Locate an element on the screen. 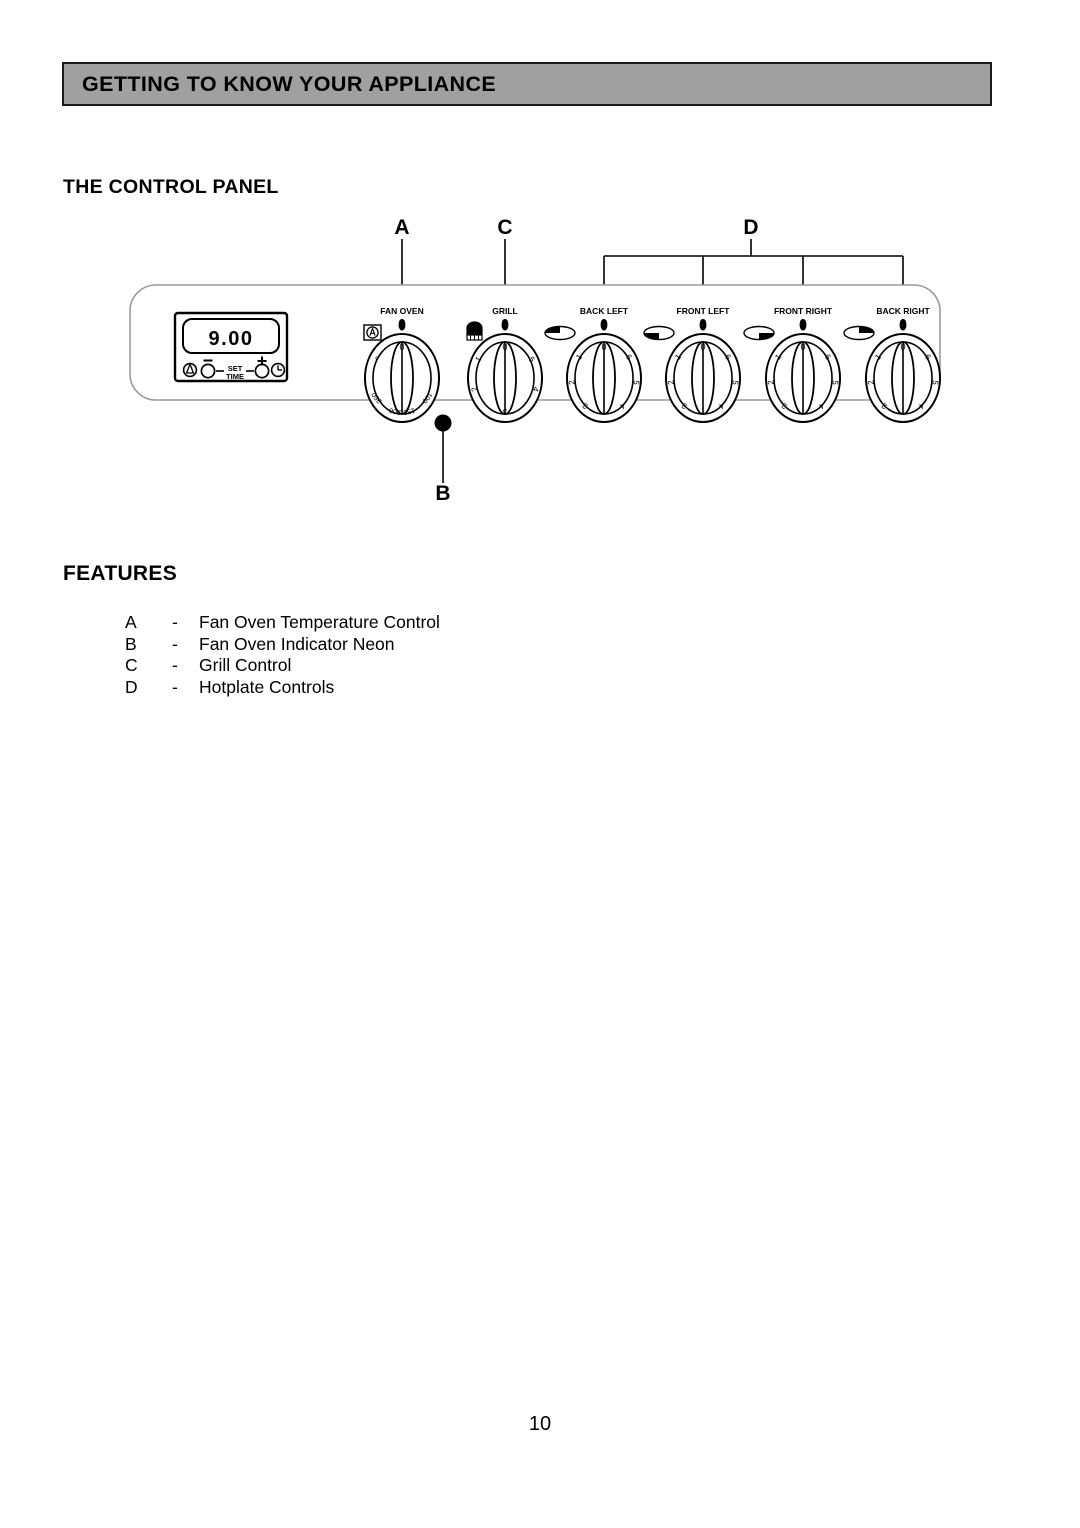 The image size is (1080, 1528). features-section-heading: FEATURES is located at coordinates (120, 573).